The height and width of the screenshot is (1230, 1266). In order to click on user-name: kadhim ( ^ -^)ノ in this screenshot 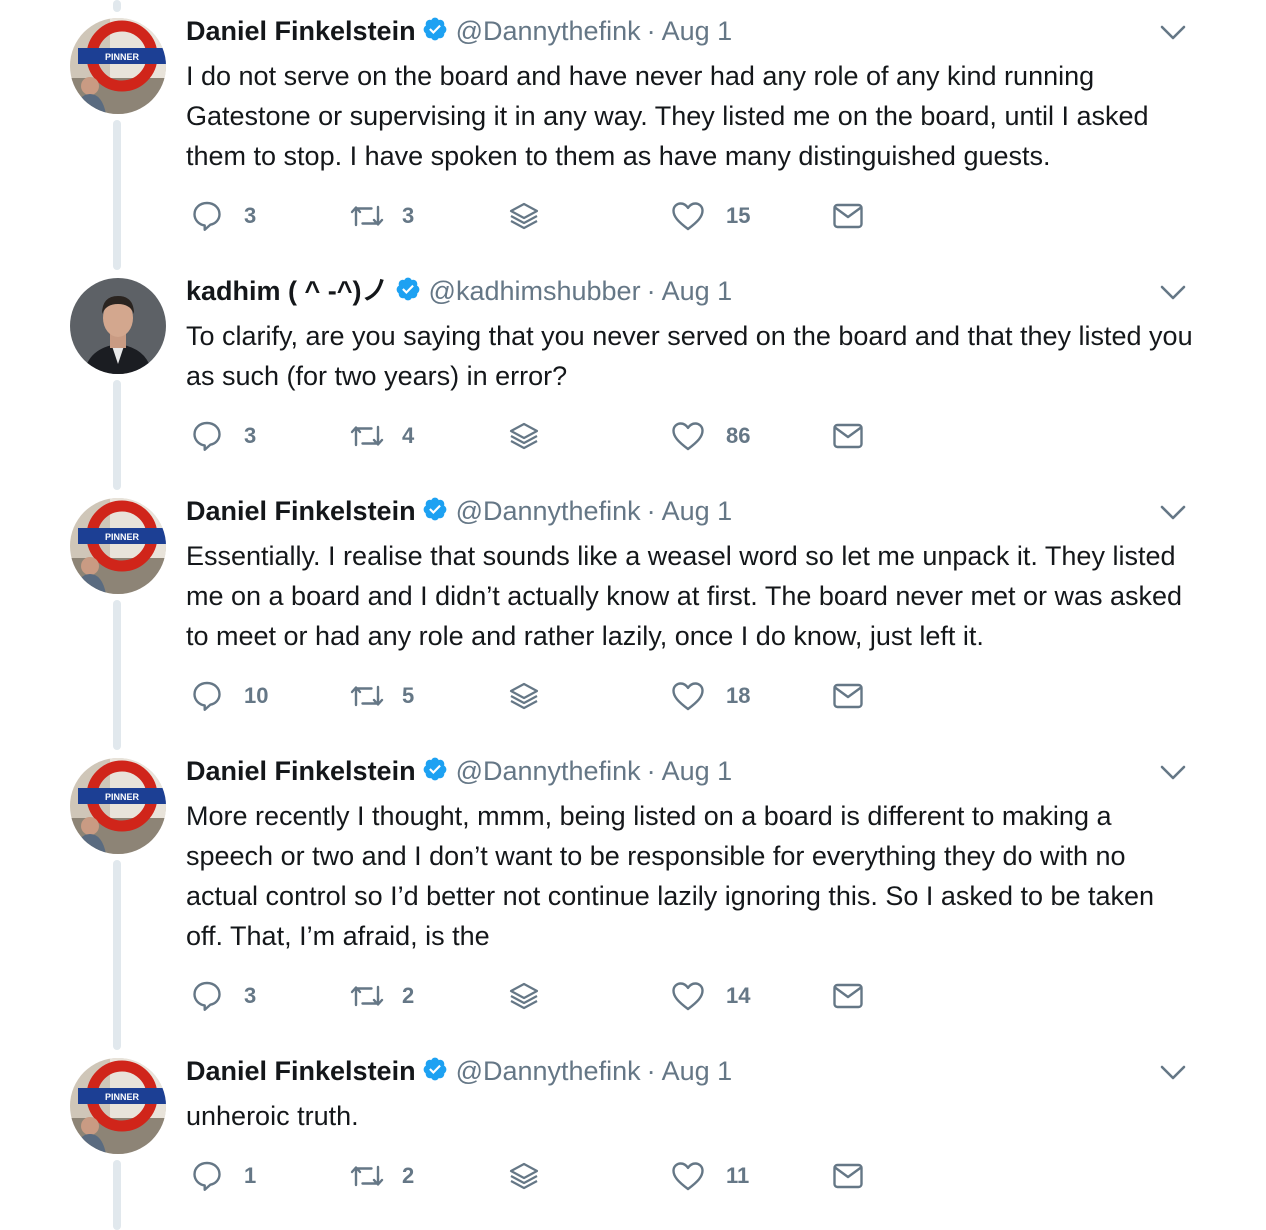, I will do `click(287, 291)`.